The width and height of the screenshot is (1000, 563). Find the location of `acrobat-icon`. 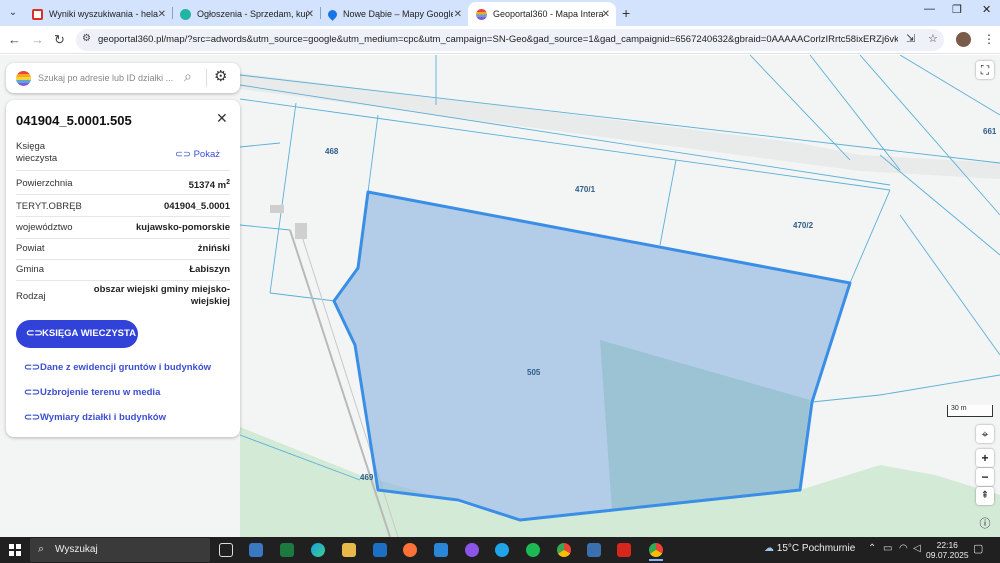

acrobat-icon is located at coordinates (624, 550).